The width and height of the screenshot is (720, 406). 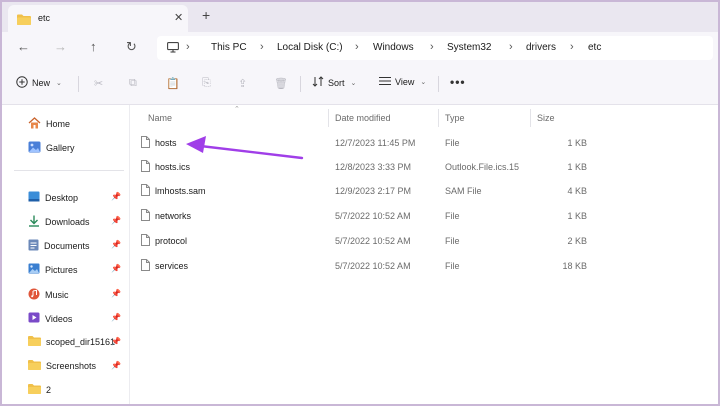 I want to click on sidebar-item-documents: Documents, so click(x=59, y=246).